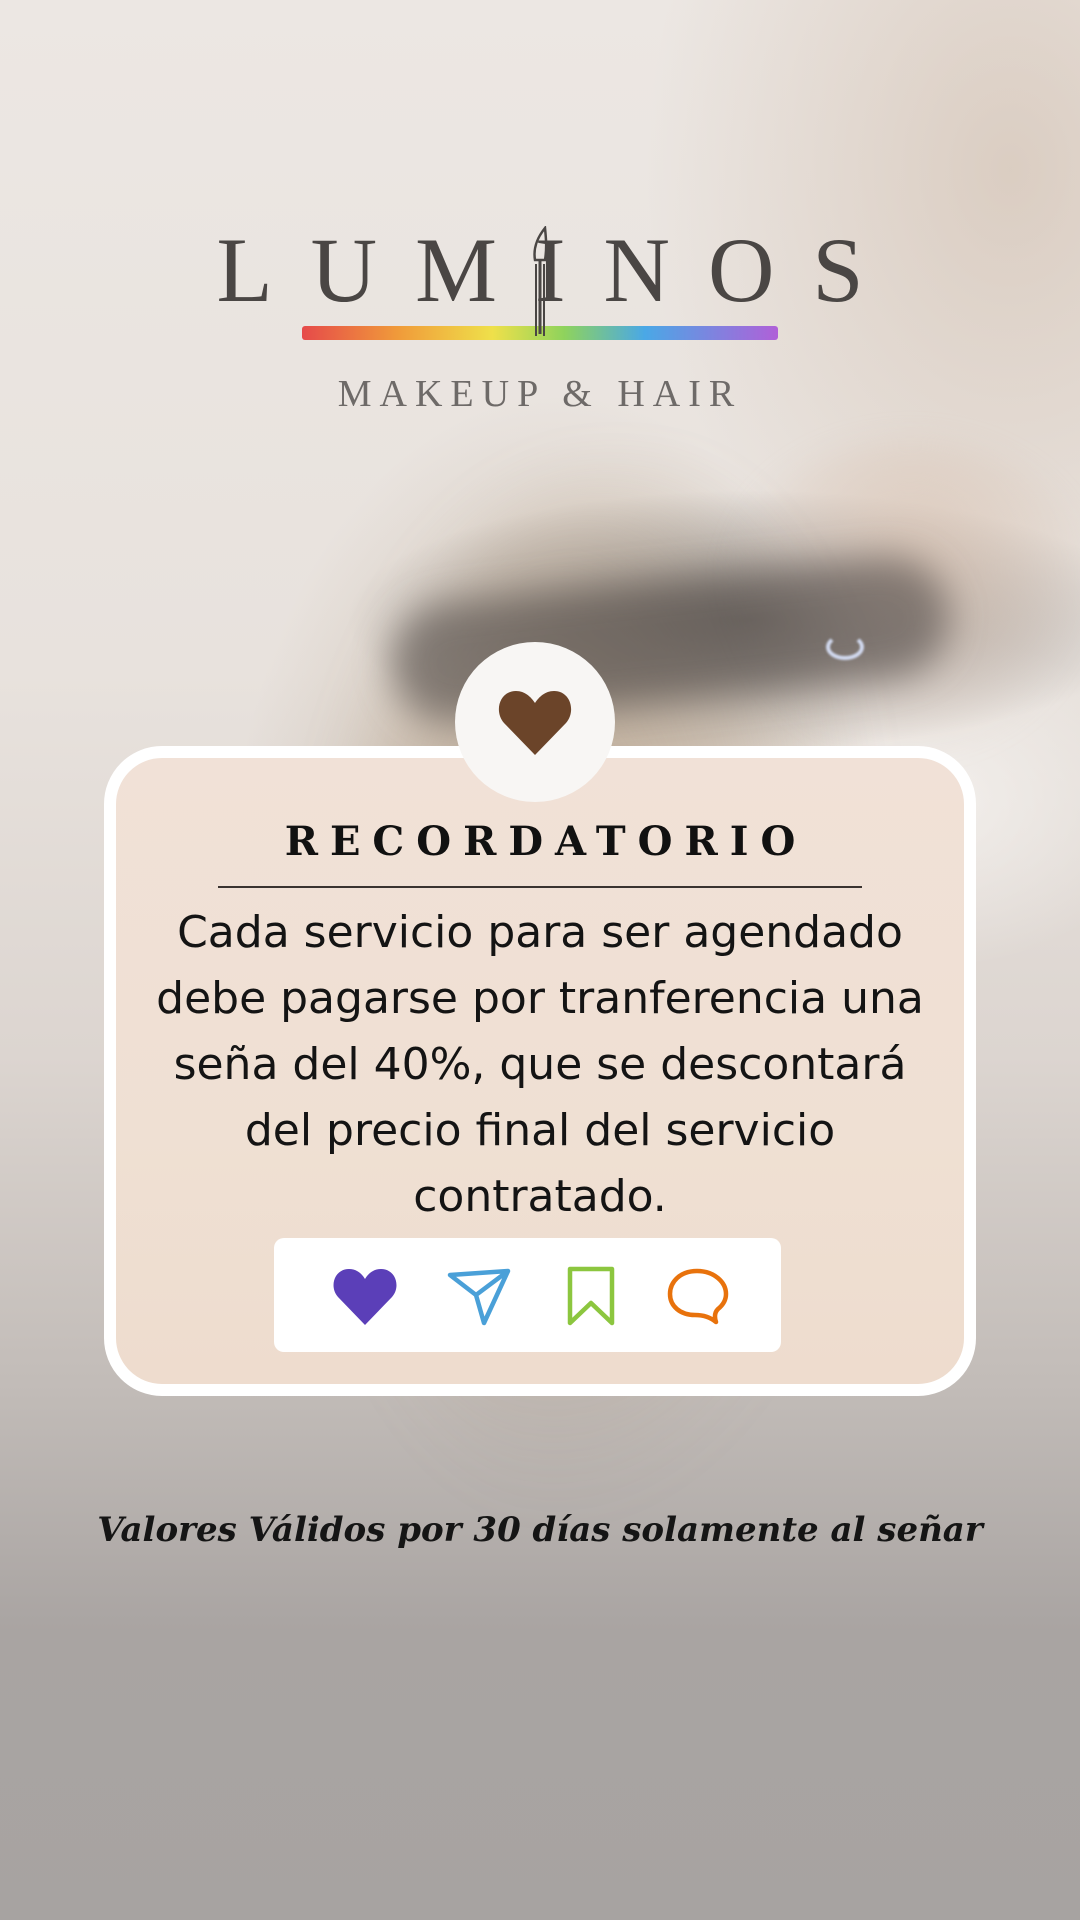 The image size is (1080, 1920). Describe the element at coordinates (540, 887) in the screenshot. I see `title-divider` at that location.